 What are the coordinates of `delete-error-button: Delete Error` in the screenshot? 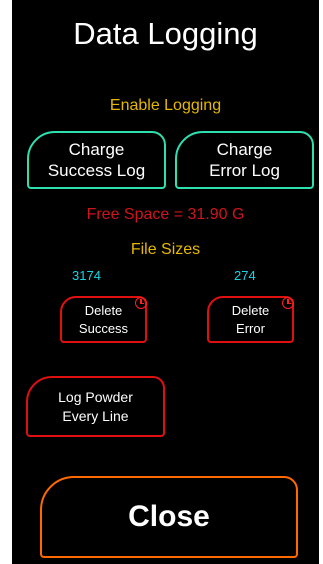 It's located at (250, 319).